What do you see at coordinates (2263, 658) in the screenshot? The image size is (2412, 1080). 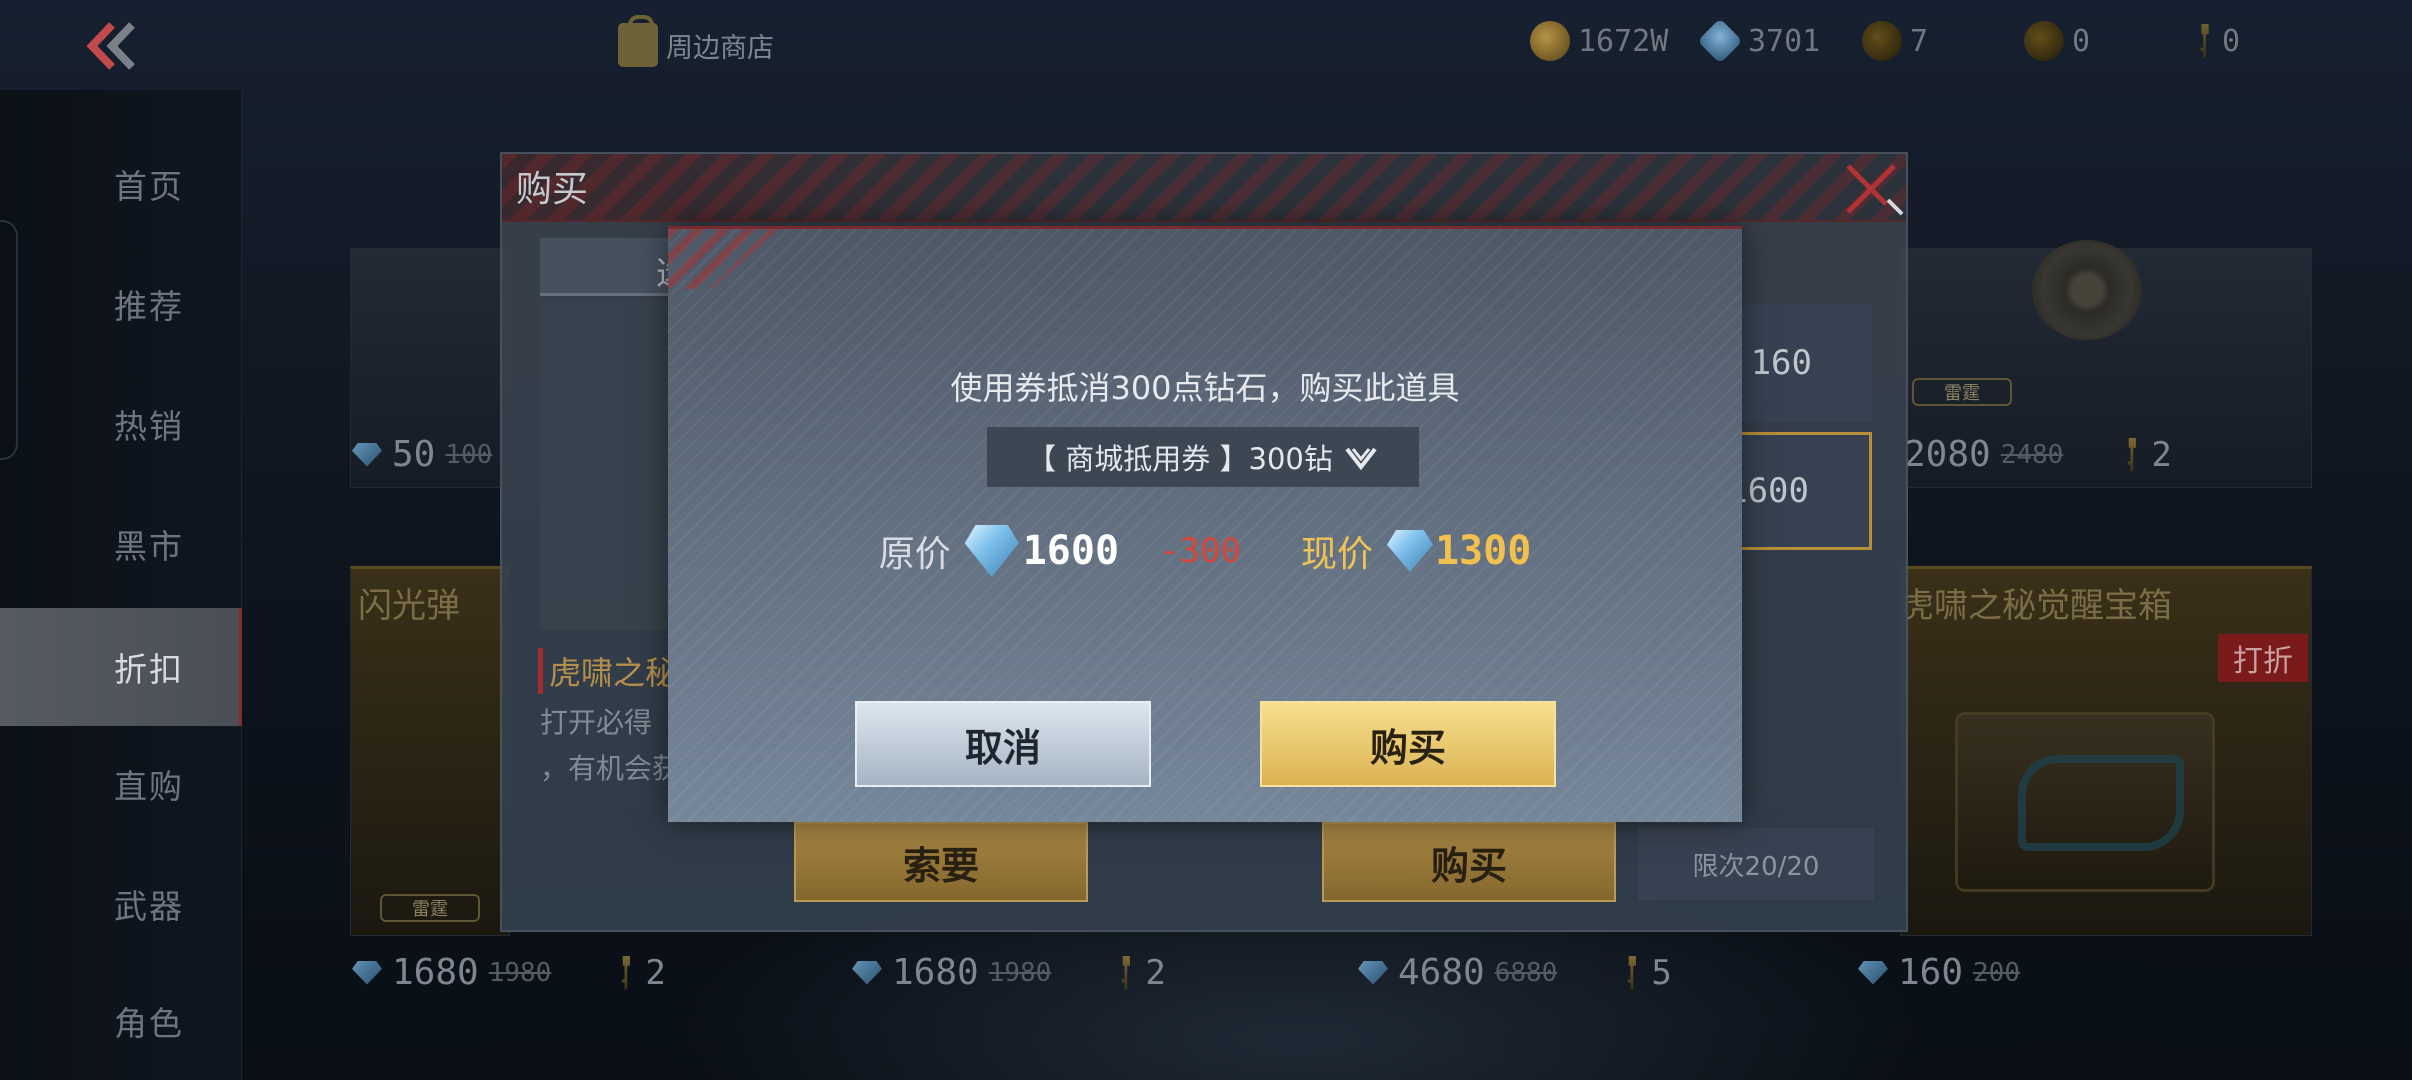 I see `discount-tag: 打折` at bounding box center [2263, 658].